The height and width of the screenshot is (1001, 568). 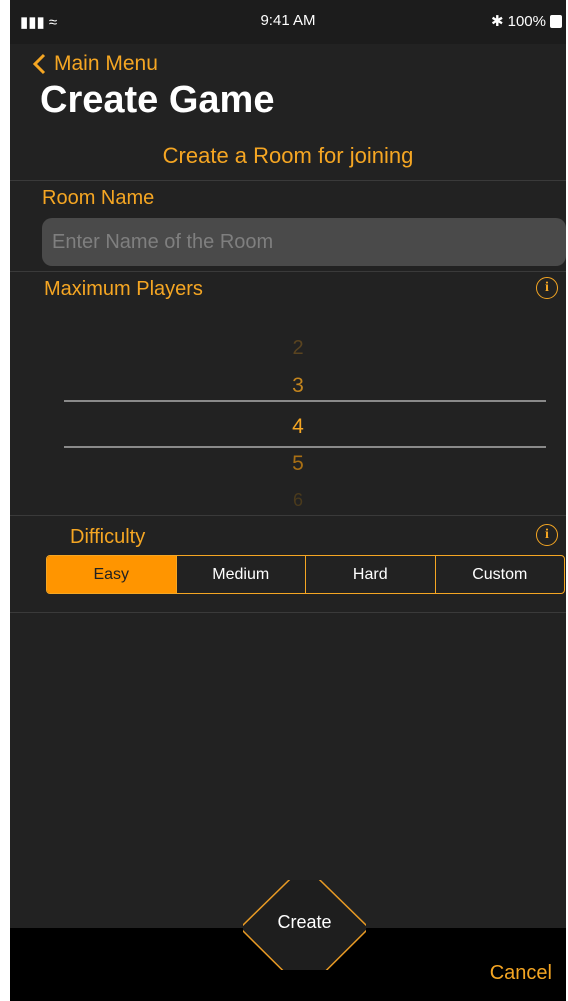 I want to click on picker-option: 6, so click(x=288, y=500).